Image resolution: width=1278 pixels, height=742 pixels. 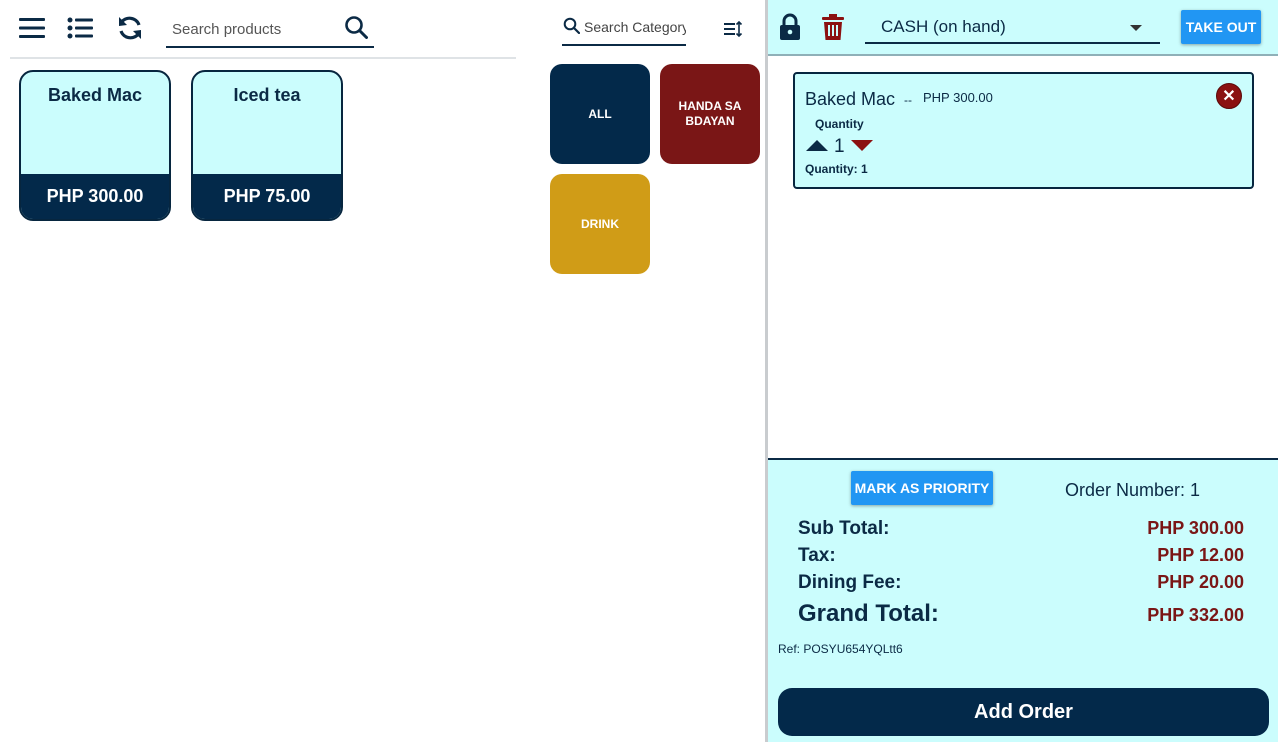 What do you see at coordinates (839, 146) in the screenshot?
I see `quantity-value: 1` at bounding box center [839, 146].